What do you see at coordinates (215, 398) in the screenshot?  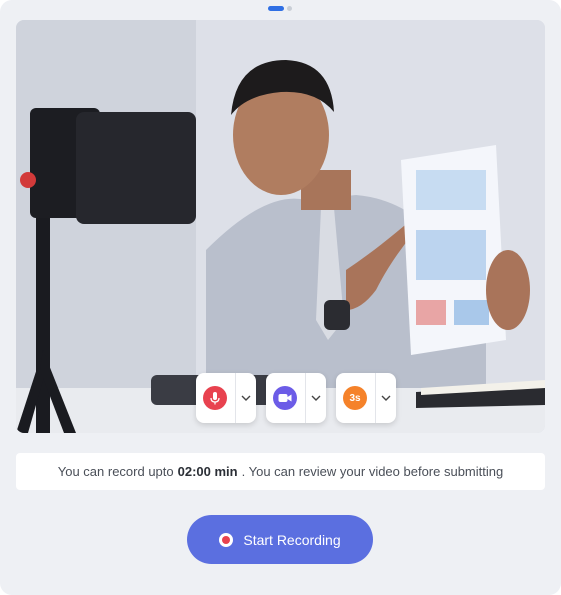 I see `microphone-icon` at bounding box center [215, 398].